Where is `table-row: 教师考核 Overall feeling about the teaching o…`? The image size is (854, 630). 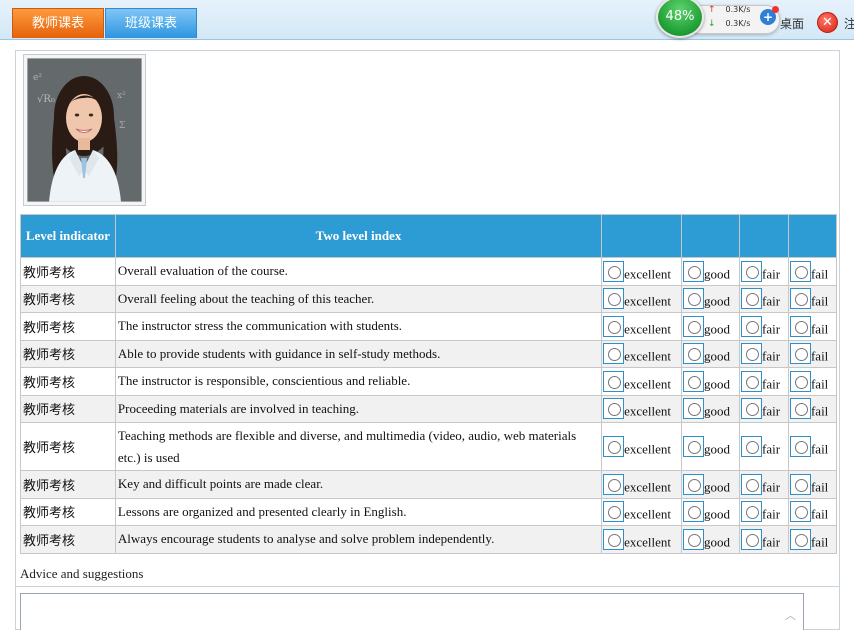 table-row: 教师考核 Overall feeling about the teaching o… is located at coordinates (429, 298).